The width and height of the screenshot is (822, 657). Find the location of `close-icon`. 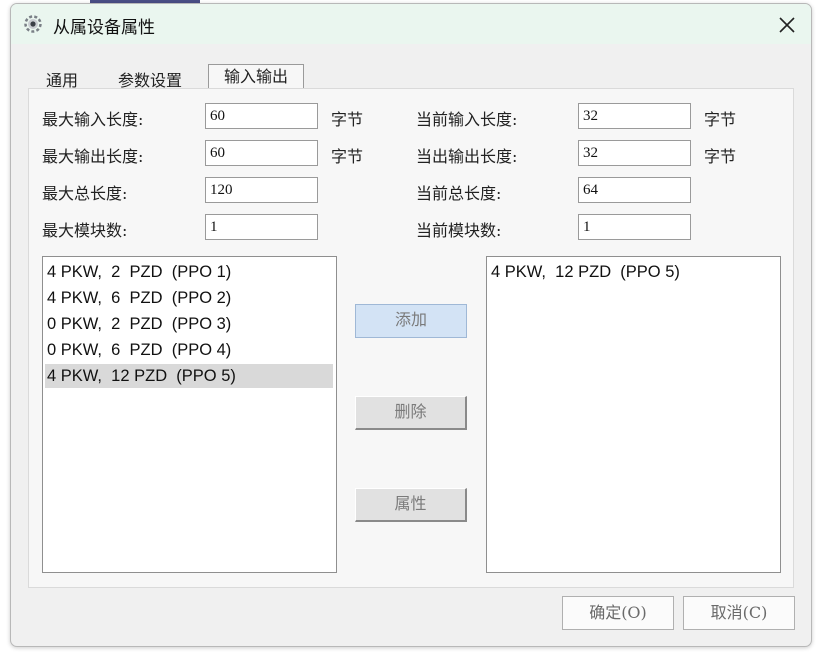

close-icon is located at coordinates (787, 25).